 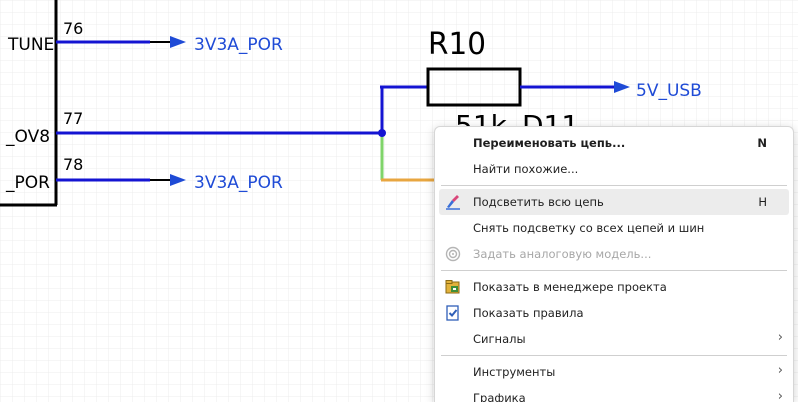 What do you see at coordinates (762, 202) in the screenshot?
I see `menu-item-shortcut: H` at bounding box center [762, 202].